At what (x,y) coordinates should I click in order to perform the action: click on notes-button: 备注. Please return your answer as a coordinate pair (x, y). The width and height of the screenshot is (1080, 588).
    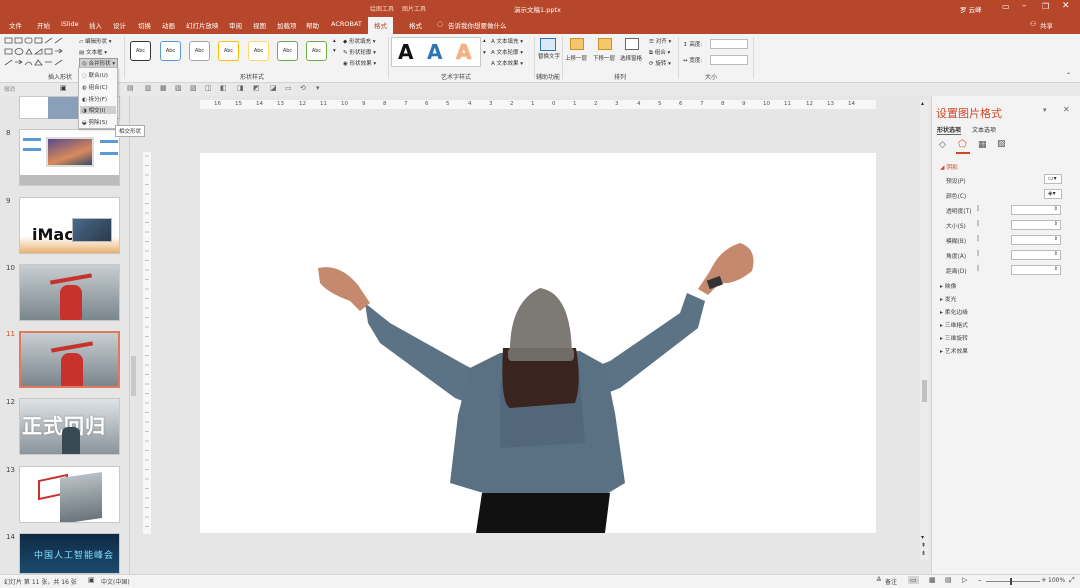
    Looking at the image, I should click on (891, 581).